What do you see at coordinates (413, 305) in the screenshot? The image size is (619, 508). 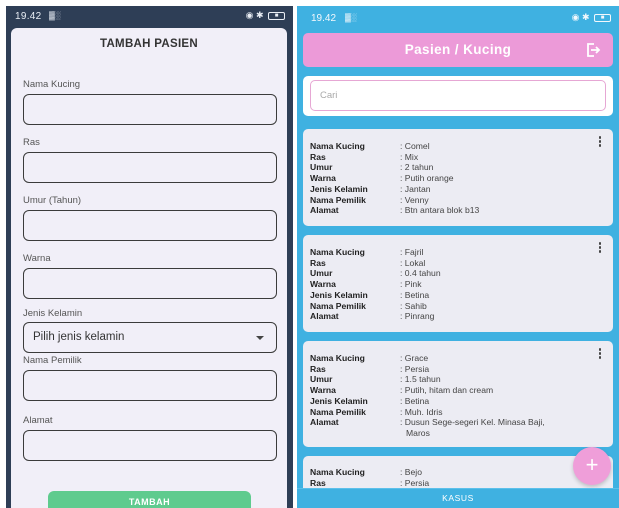 I see `field-value: : Sahib` at bounding box center [413, 305].